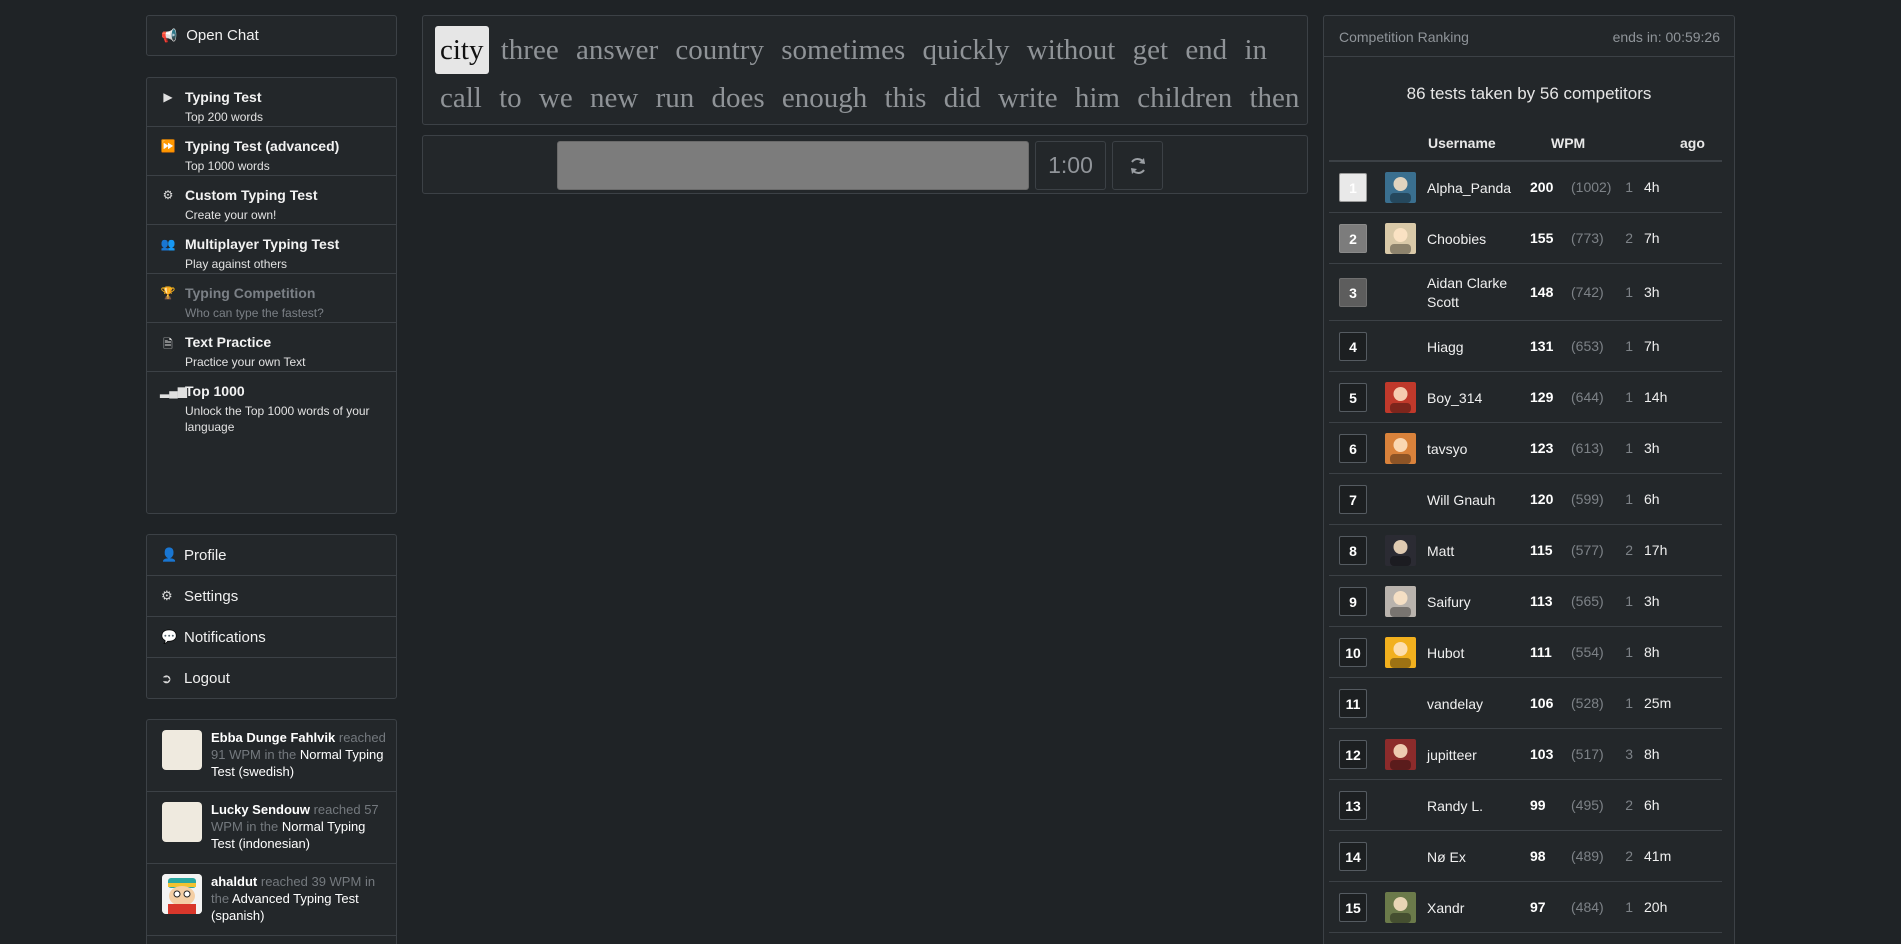 Image resolution: width=1901 pixels, height=944 pixels. I want to click on rank-badge: 8, so click(1353, 550).